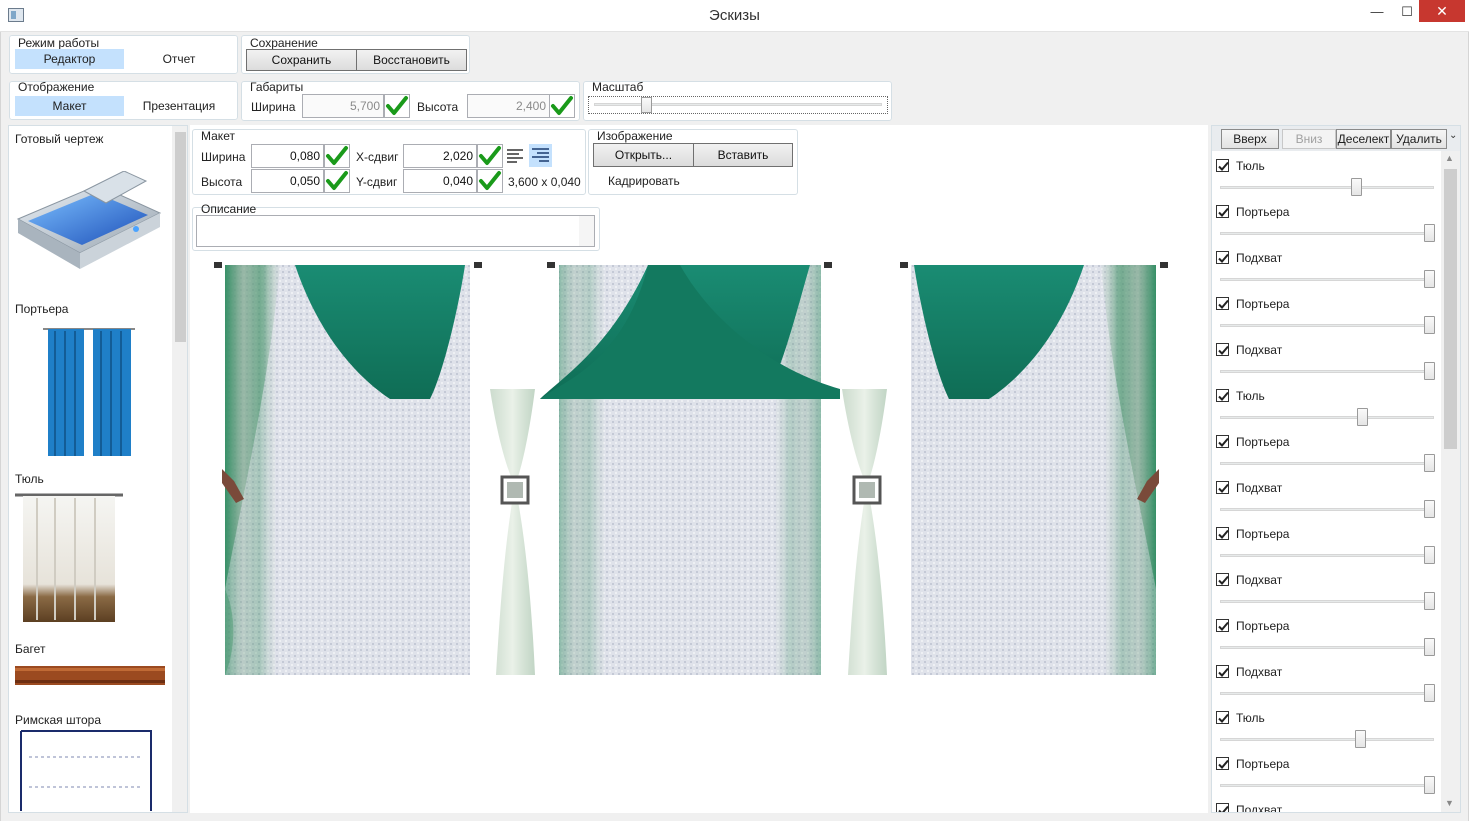  I want to click on layers-scrollbar: ▲ ▼, so click(1450, 481).